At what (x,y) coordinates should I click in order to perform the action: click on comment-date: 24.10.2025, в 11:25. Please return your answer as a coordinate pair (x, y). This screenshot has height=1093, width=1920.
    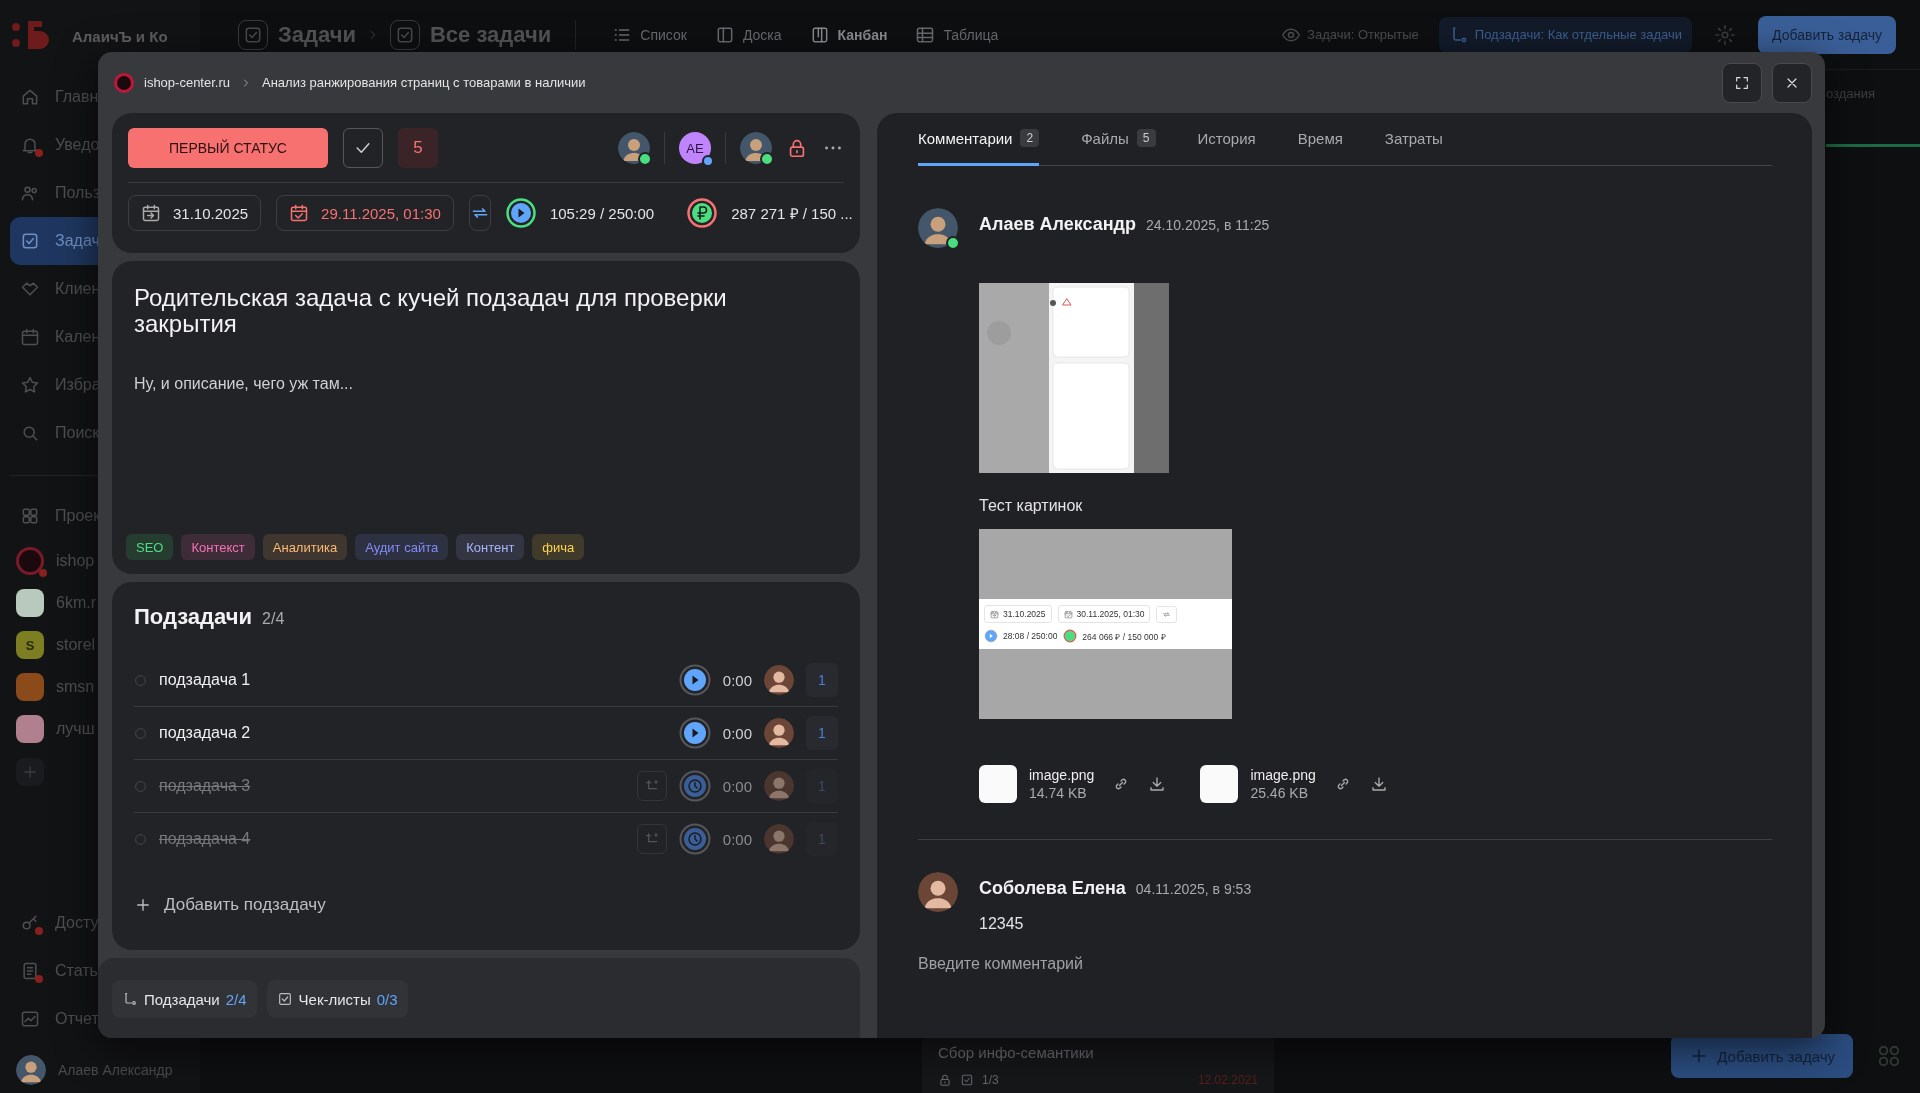
    Looking at the image, I should click on (1208, 225).